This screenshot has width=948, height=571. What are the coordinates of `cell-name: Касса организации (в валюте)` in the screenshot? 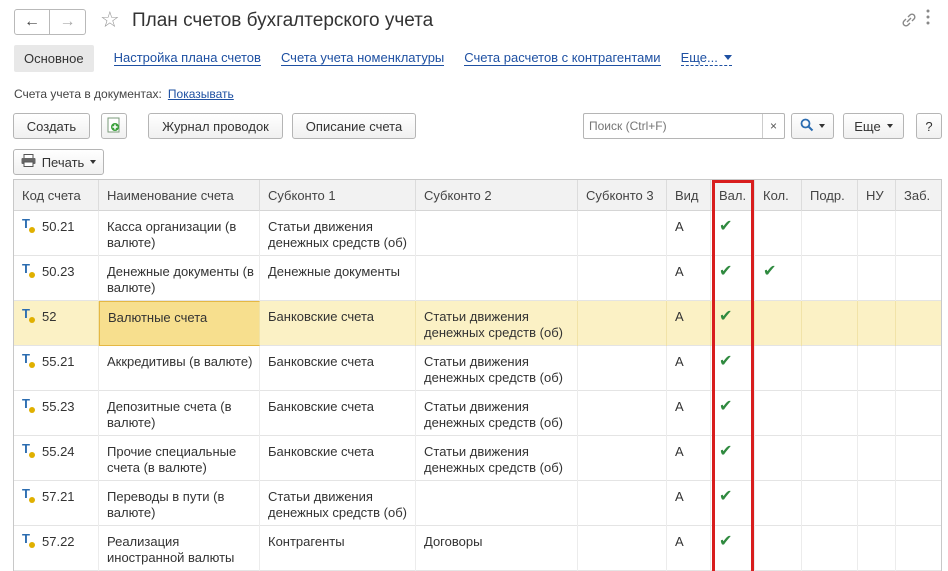 It's located at (179, 233).